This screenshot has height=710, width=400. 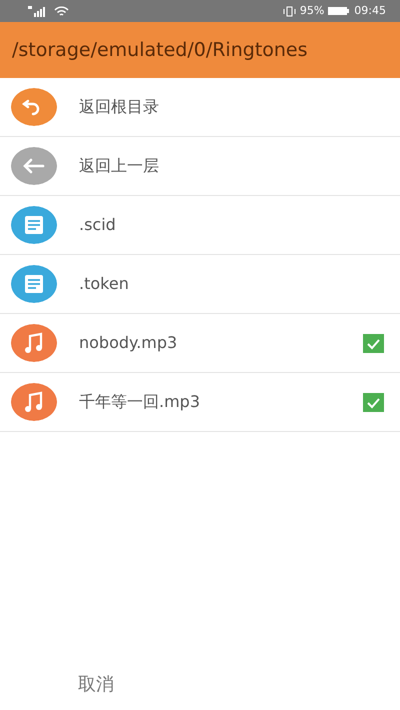 What do you see at coordinates (200, 225) in the screenshot?
I see `file-list-item: .scid` at bounding box center [200, 225].